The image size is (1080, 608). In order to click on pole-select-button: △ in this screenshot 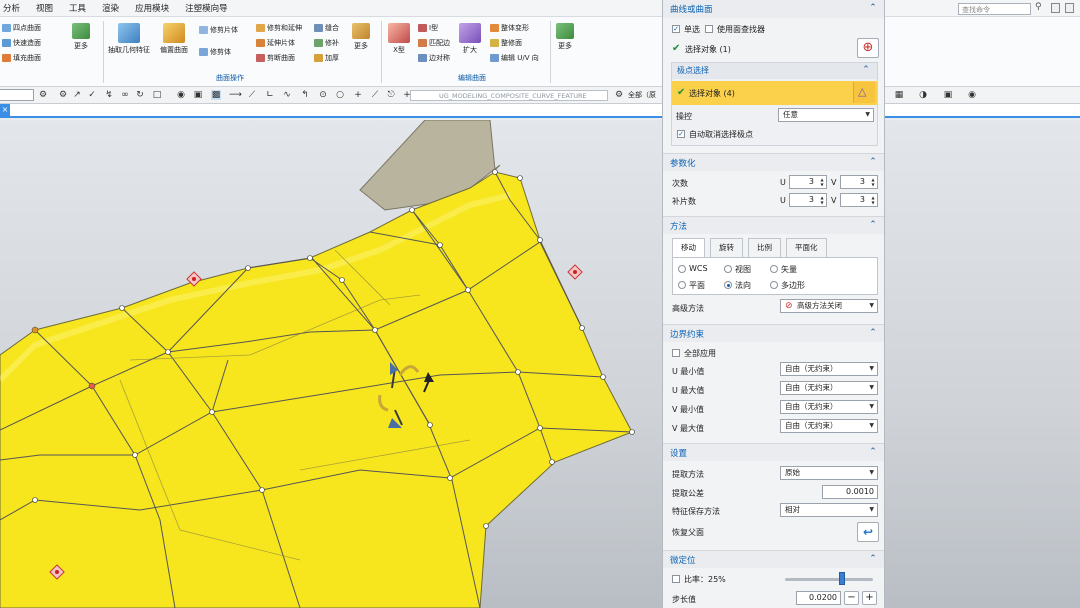, I will do `click(864, 92)`.